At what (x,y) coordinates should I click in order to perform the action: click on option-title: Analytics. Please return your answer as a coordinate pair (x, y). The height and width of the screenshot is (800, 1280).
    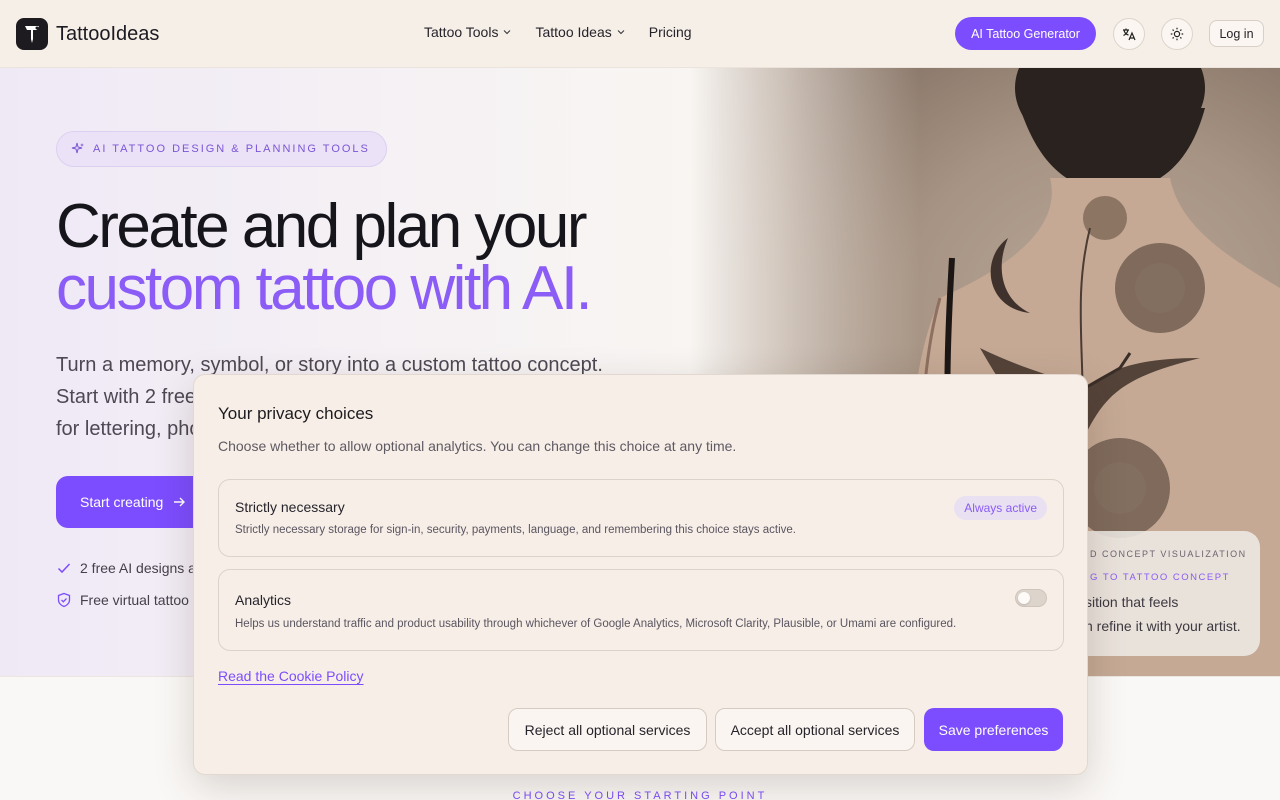
    Looking at the image, I should click on (263, 600).